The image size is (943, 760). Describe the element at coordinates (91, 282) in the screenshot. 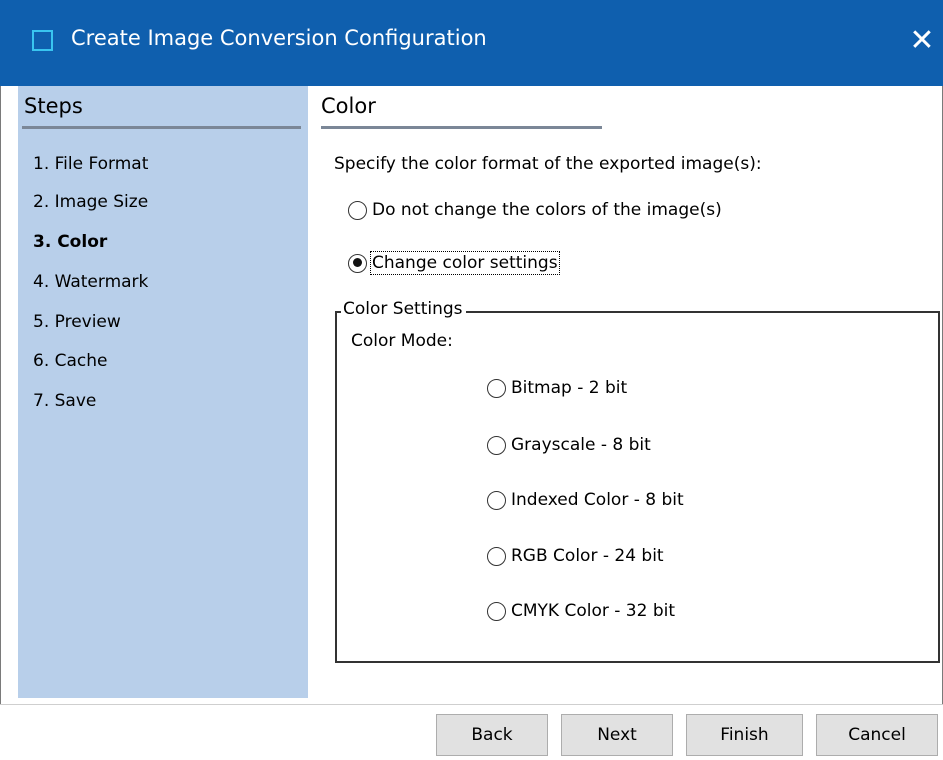

I see `step-watermark: 4. Watermark` at that location.